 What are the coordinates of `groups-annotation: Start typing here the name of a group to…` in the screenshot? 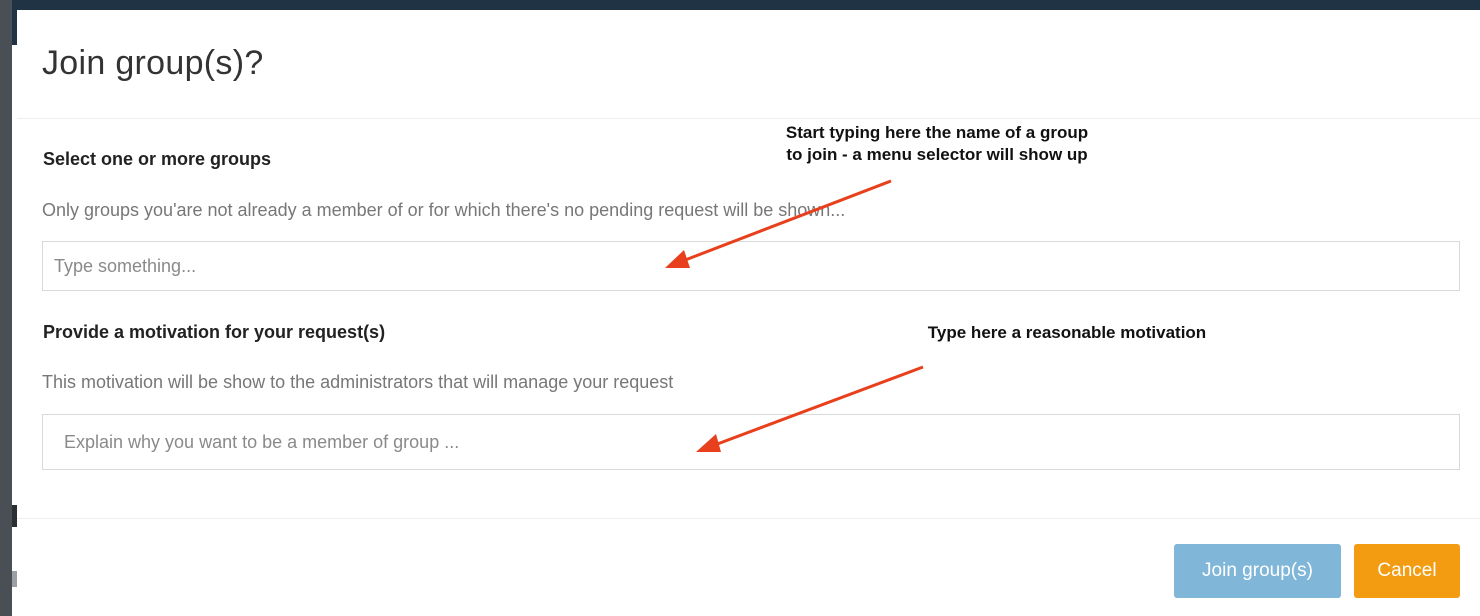 It's located at (937, 144).